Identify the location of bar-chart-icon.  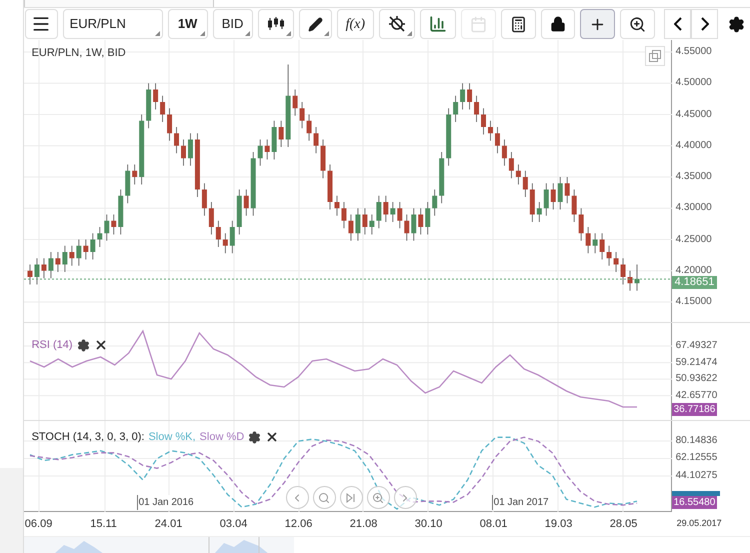
(438, 24).